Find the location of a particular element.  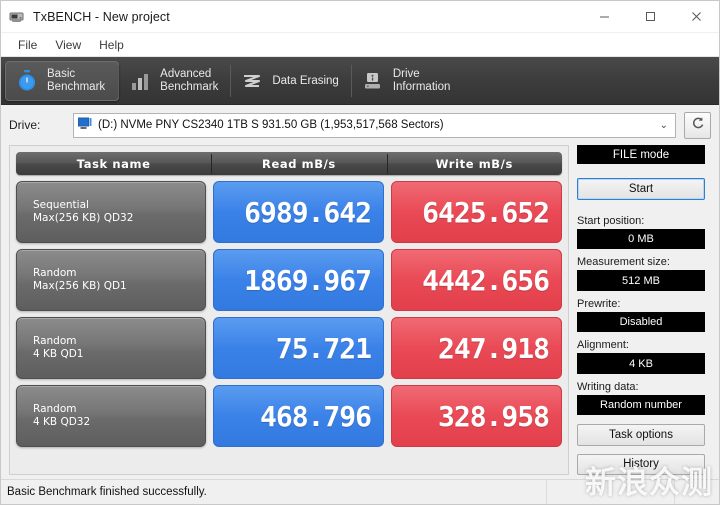

task-name-label: Random 4 KB QD1 is located at coordinates (58, 347).